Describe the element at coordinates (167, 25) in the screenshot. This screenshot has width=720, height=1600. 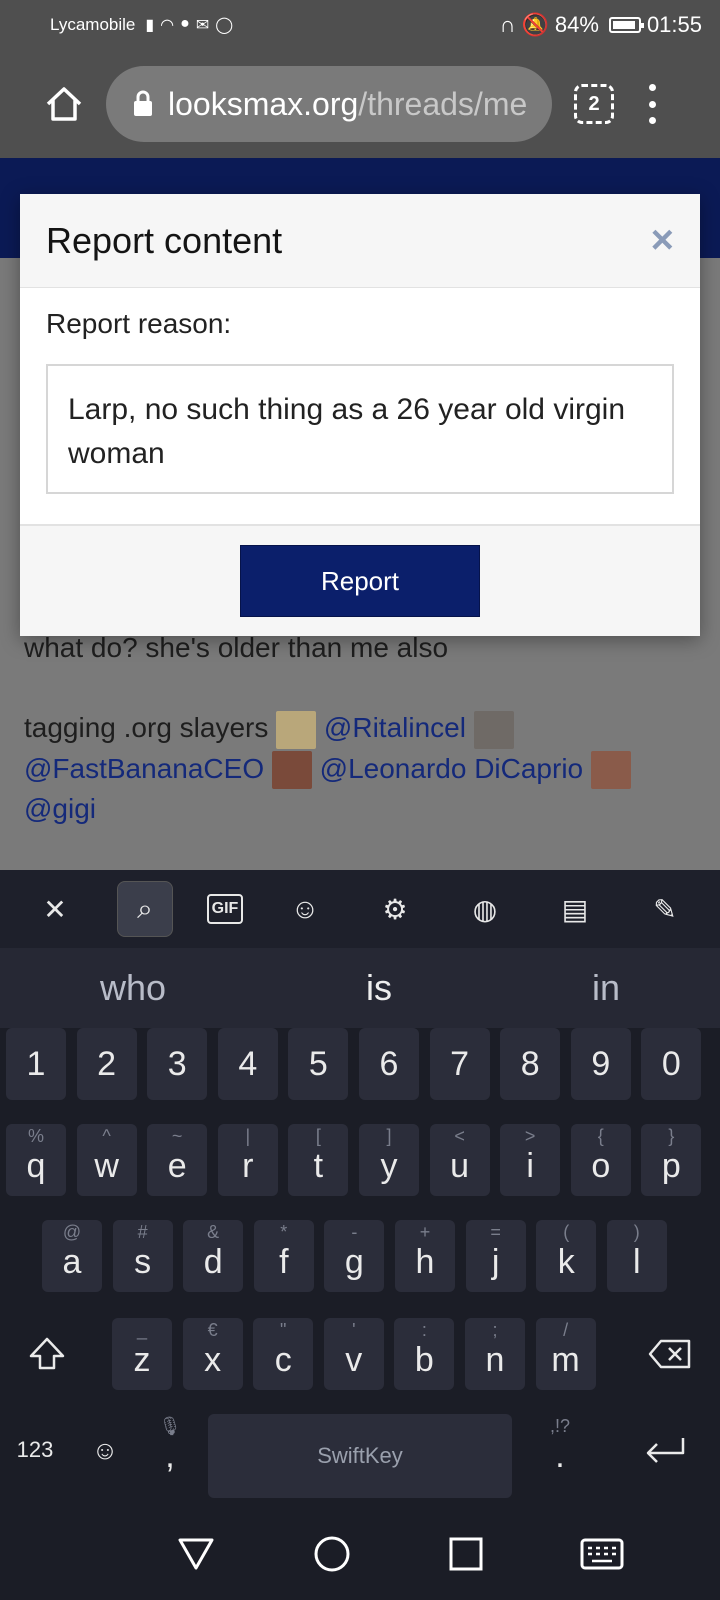
I see `wifi-icon: ◠` at that location.